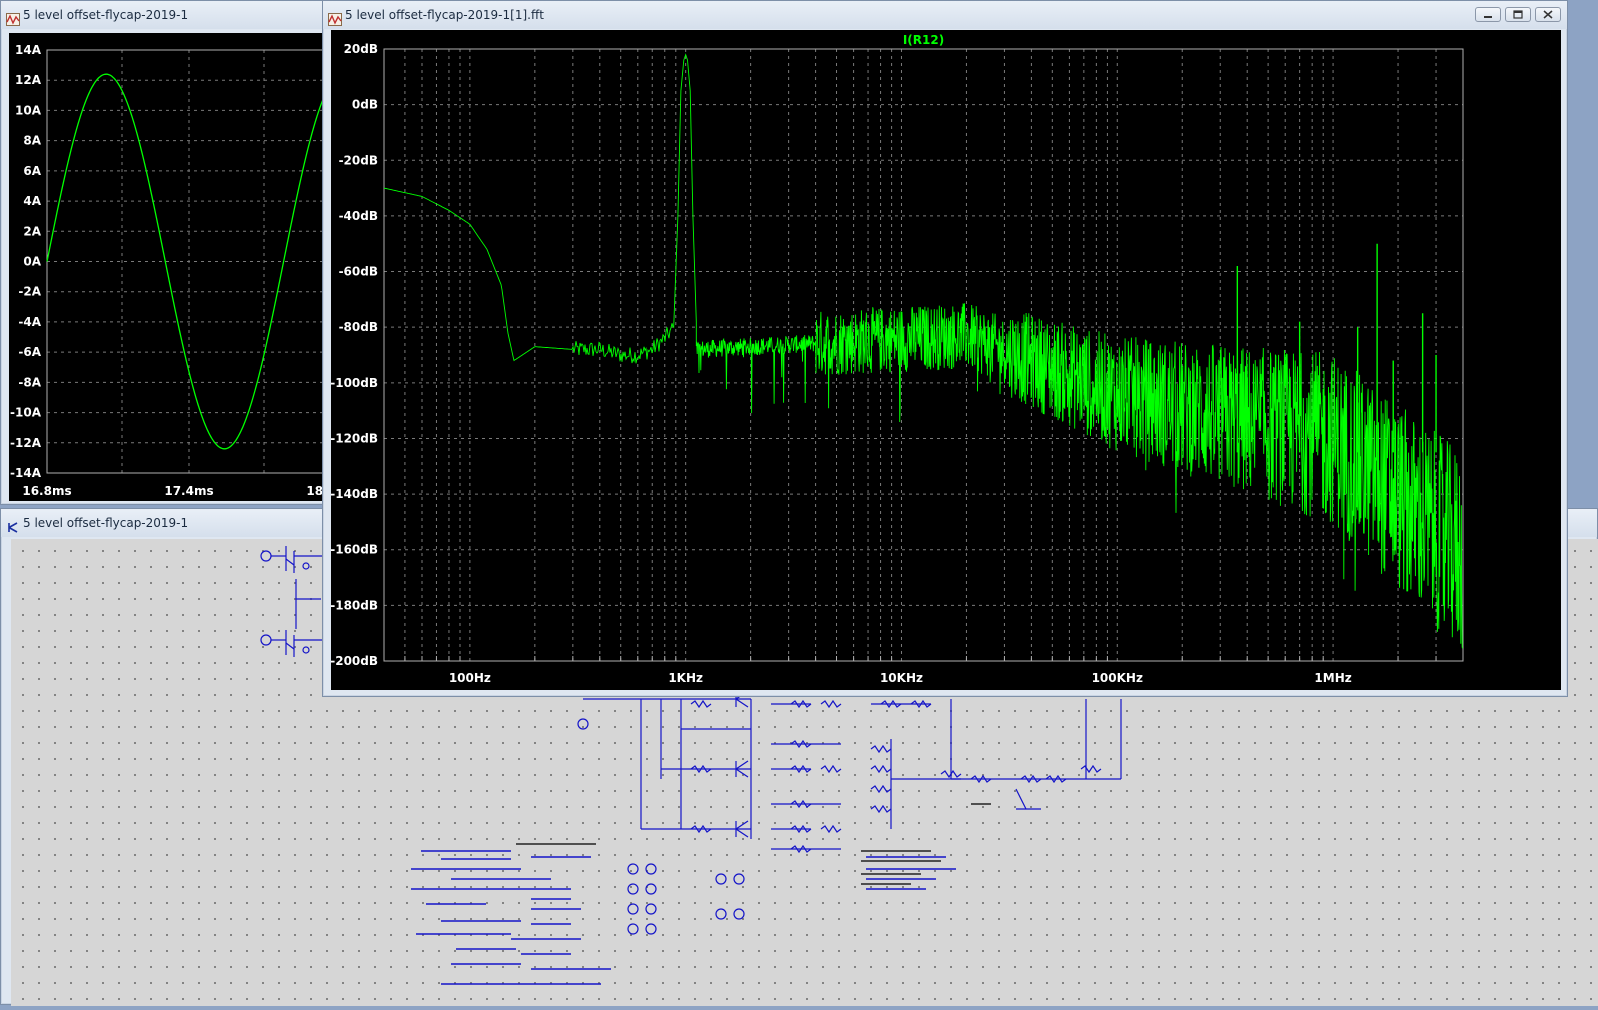 Image resolution: width=1598 pixels, height=1010 pixels. What do you see at coordinates (354, 494) in the screenshot?
I see `y-tick-label: -140dB` at bounding box center [354, 494].